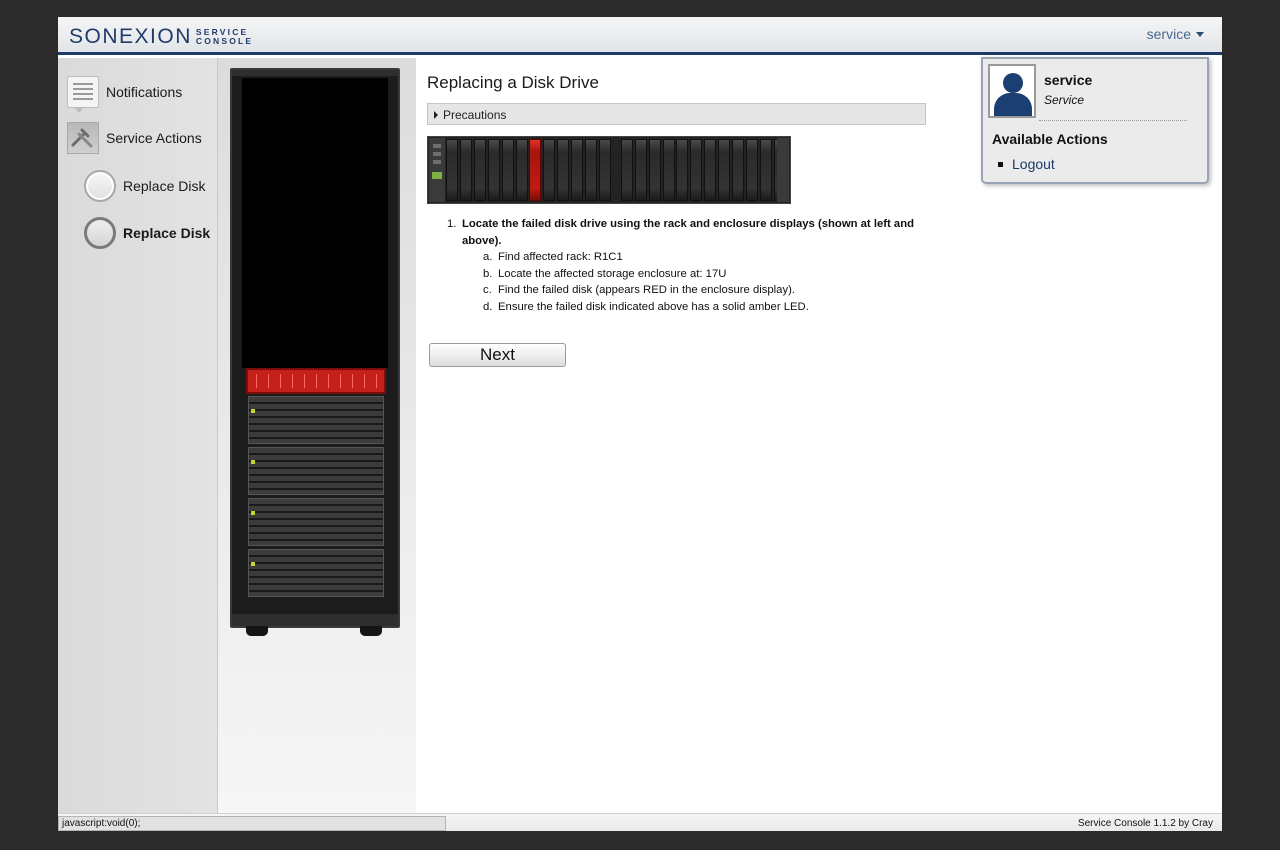 The height and width of the screenshot is (850, 1280). What do you see at coordinates (475, 115) in the screenshot?
I see `precautions-label: Precautions` at bounding box center [475, 115].